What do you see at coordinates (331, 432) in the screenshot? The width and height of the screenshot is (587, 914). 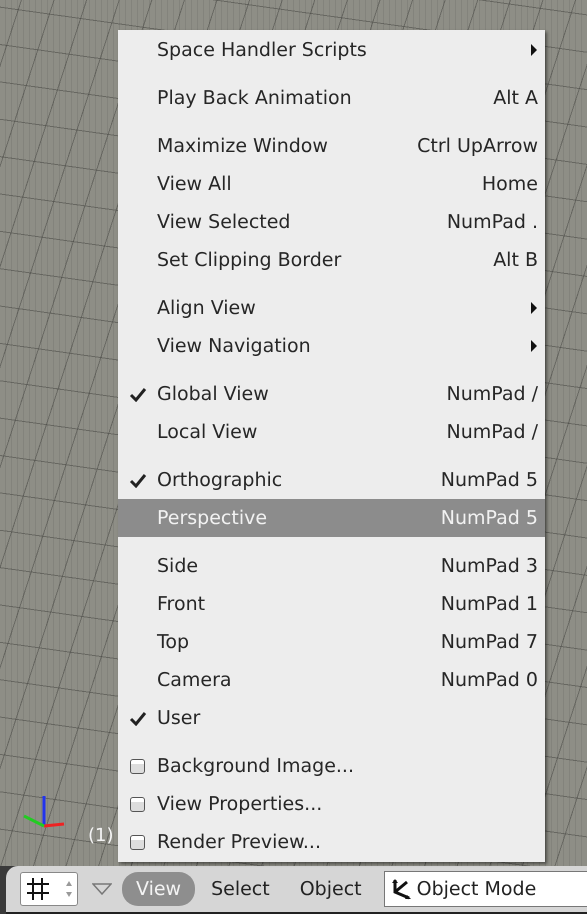 I see `menu-item: Local View NumPad /` at bounding box center [331, 432].